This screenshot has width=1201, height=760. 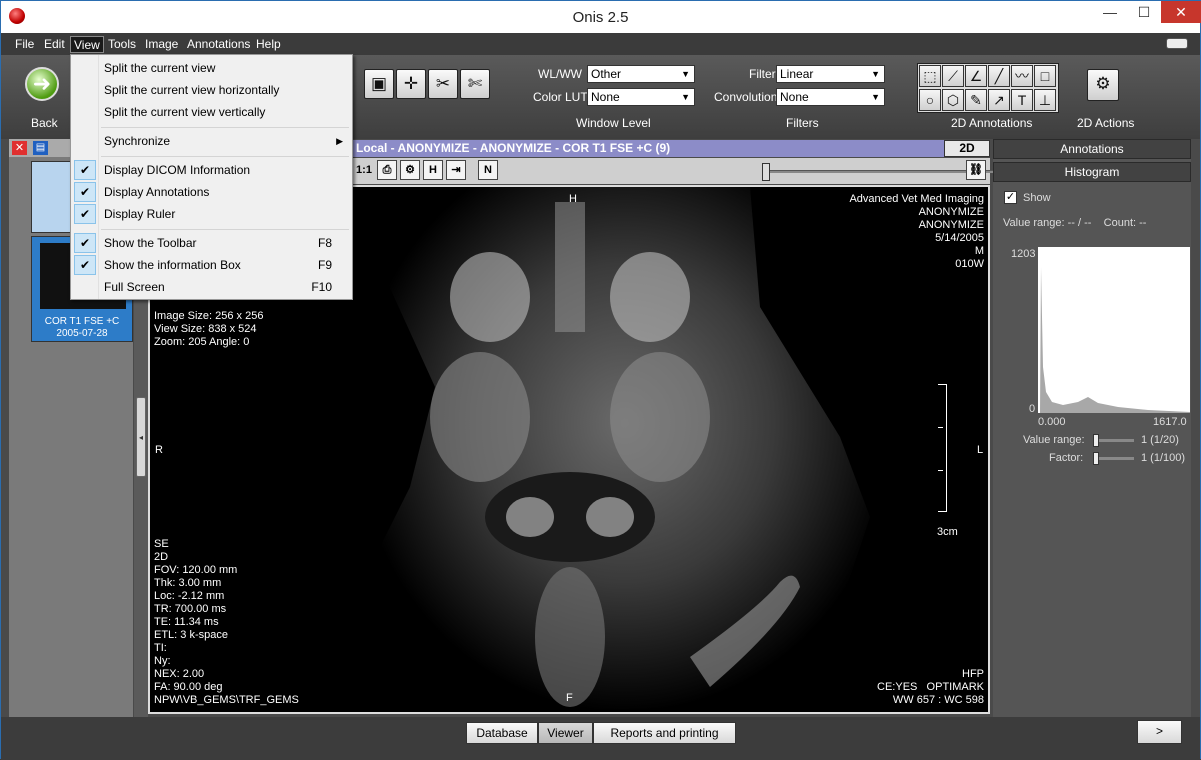 I want to click on factor-slider, so click(x=1113, y=458).